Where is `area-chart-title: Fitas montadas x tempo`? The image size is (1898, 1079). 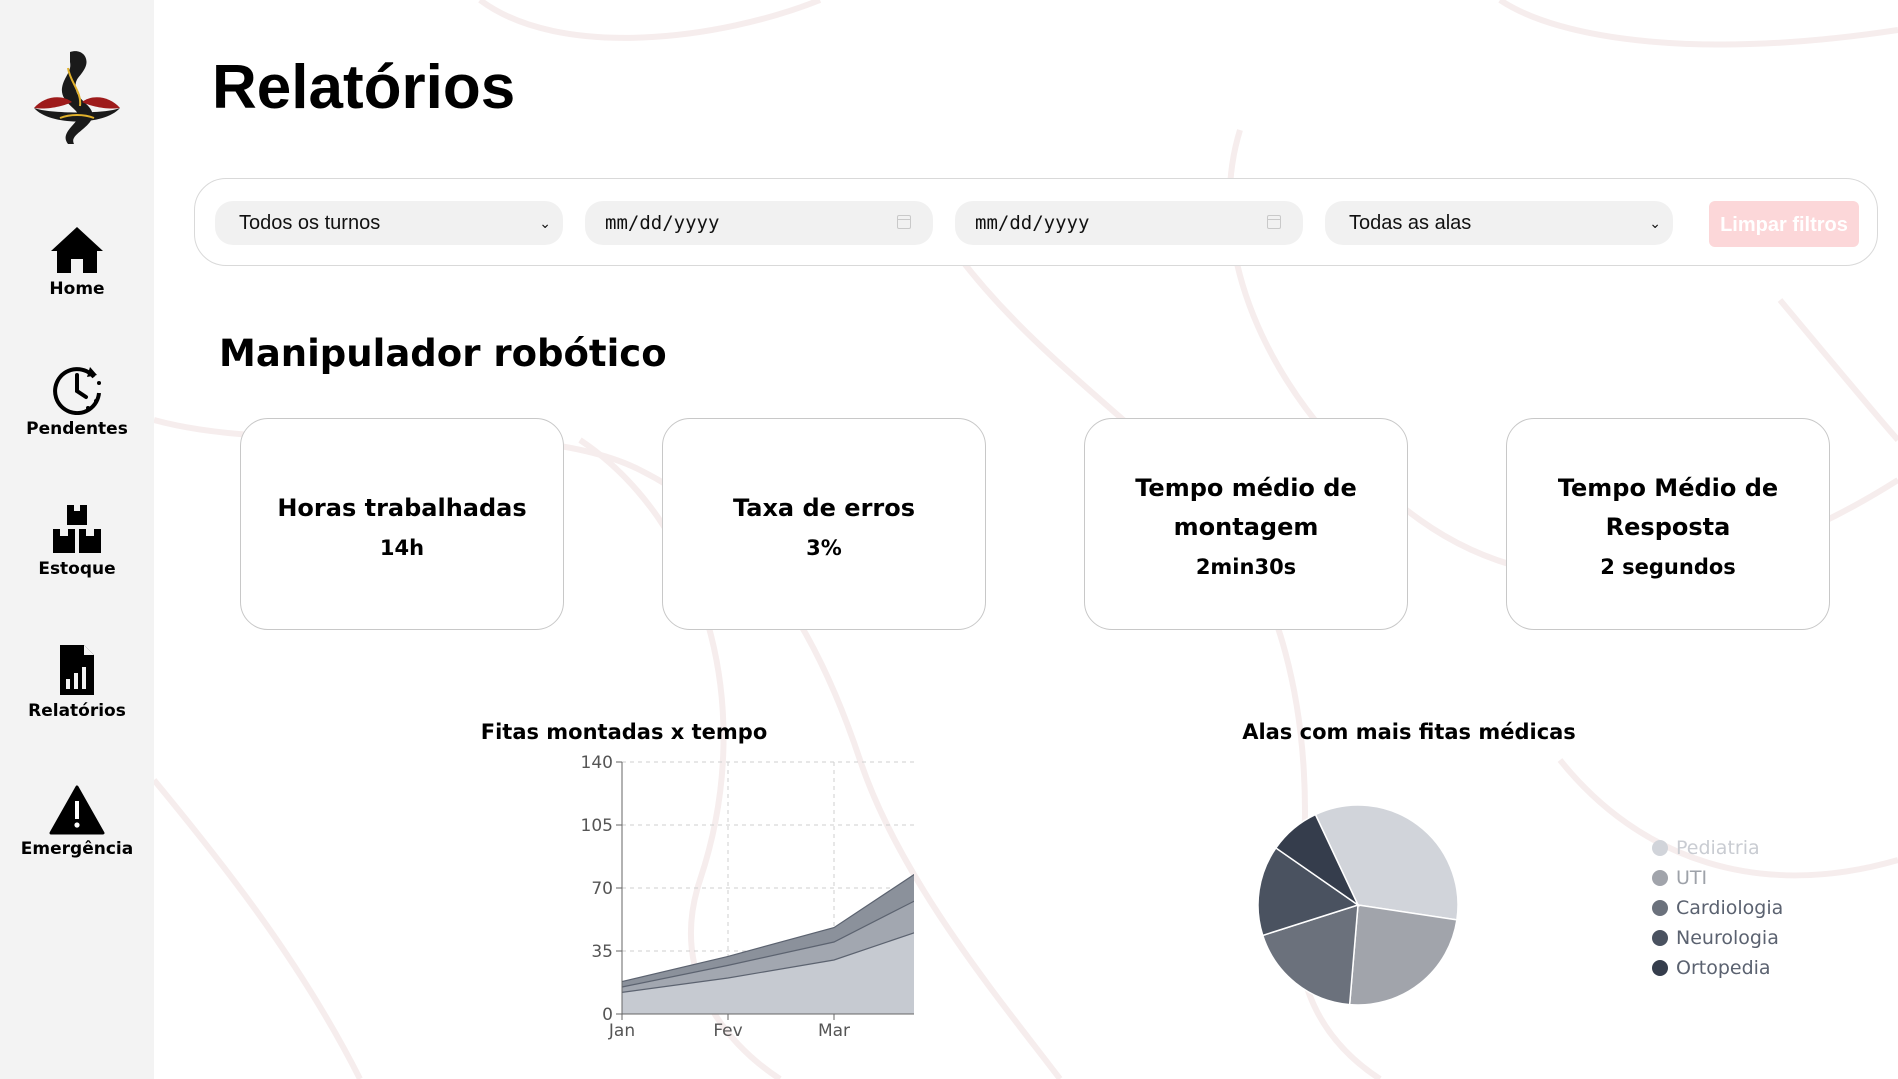
area-chart-title: Fitas montadas x tempo is located at coordinates (624, 732).